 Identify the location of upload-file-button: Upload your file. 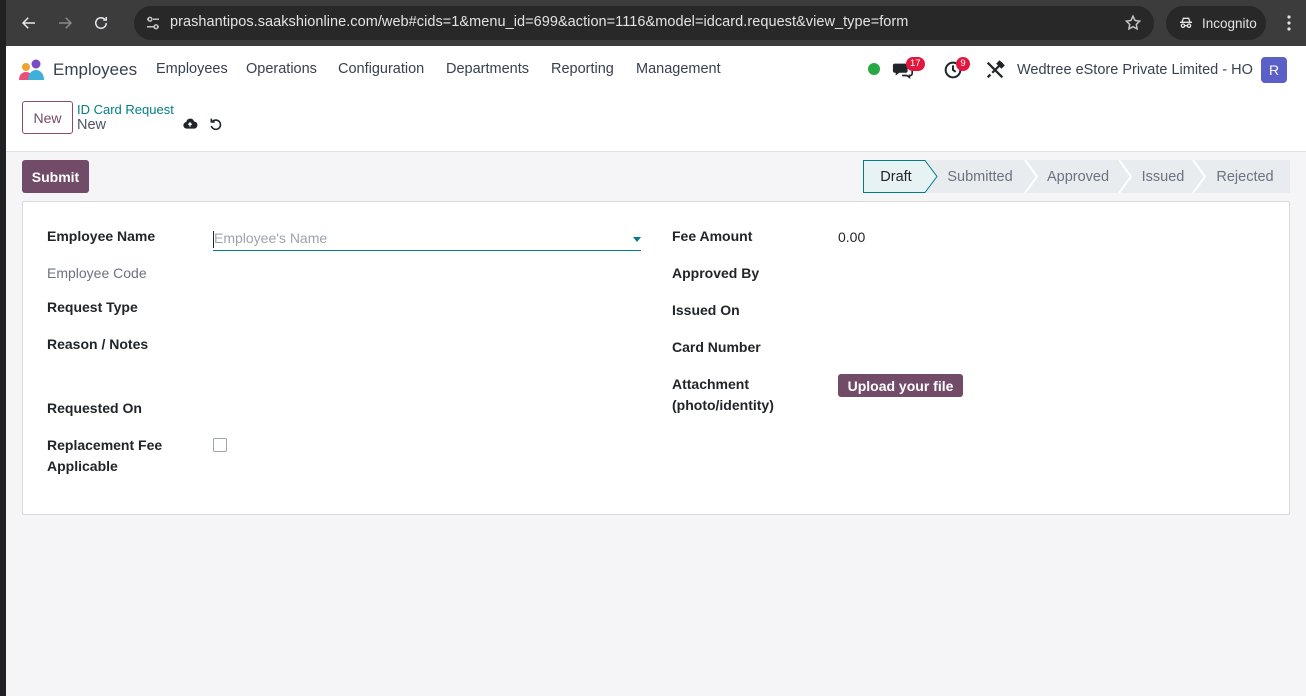
(900, 385).